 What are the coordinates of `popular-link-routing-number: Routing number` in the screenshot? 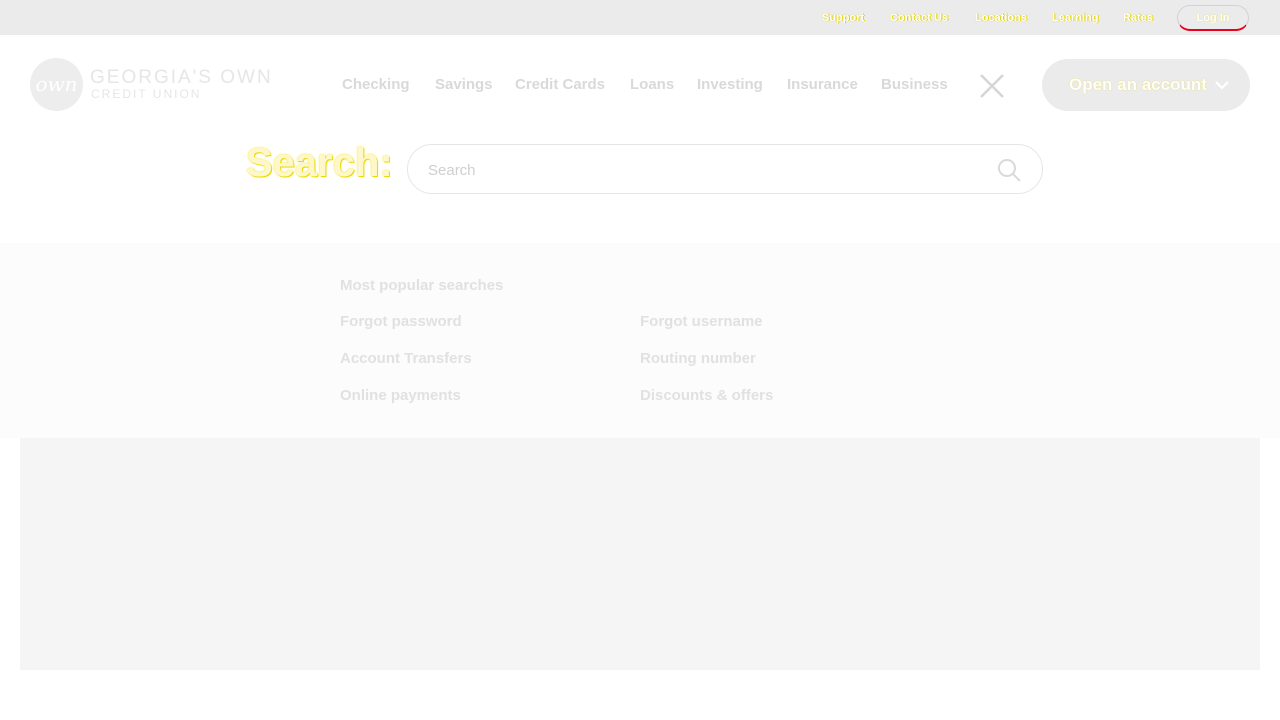 It's located at (698, 358).